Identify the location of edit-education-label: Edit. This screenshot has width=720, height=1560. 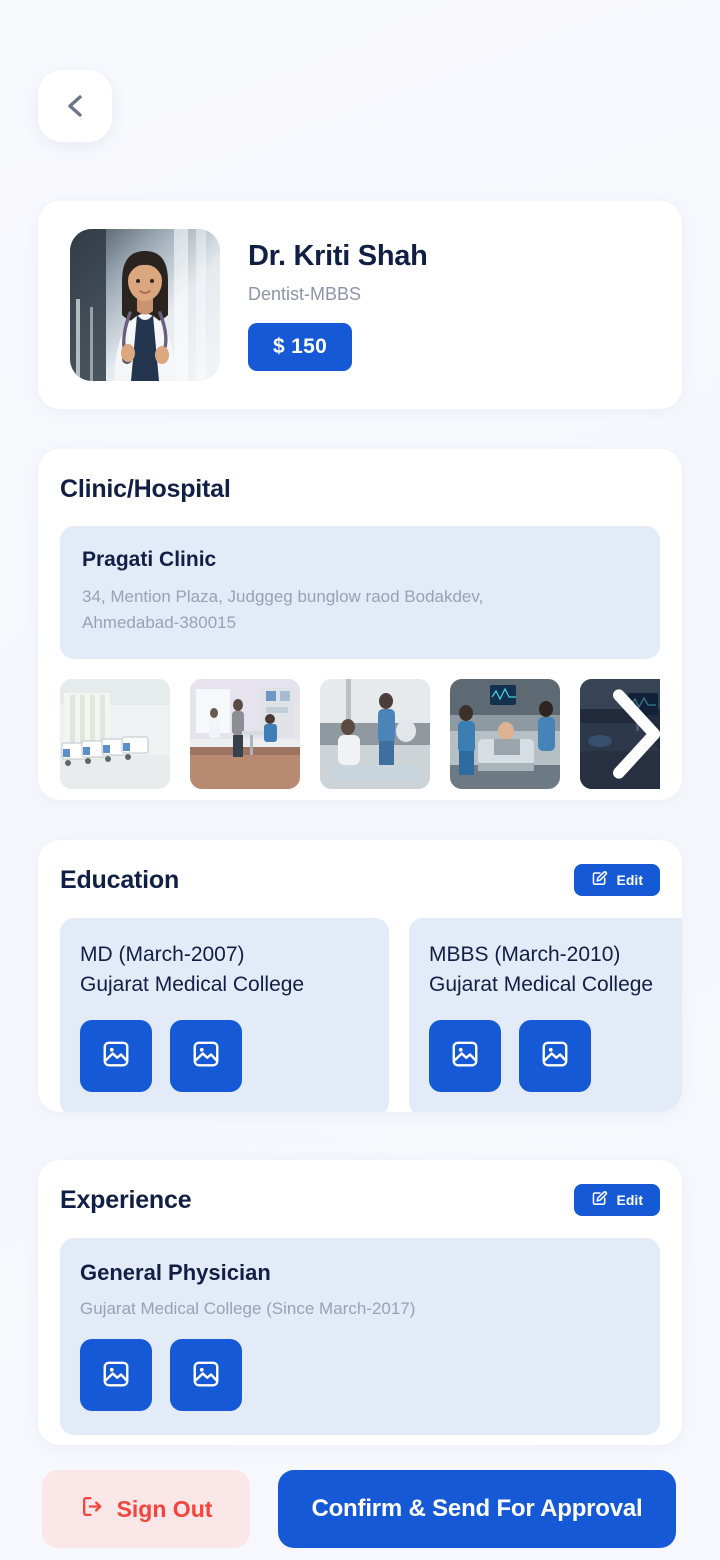
(629, 880).